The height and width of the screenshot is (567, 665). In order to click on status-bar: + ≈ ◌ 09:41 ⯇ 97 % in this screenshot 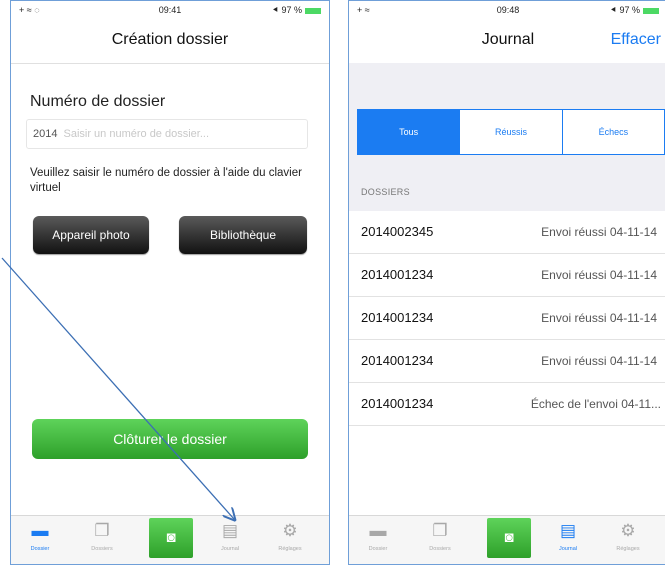, I will do `click(170, 11)`.